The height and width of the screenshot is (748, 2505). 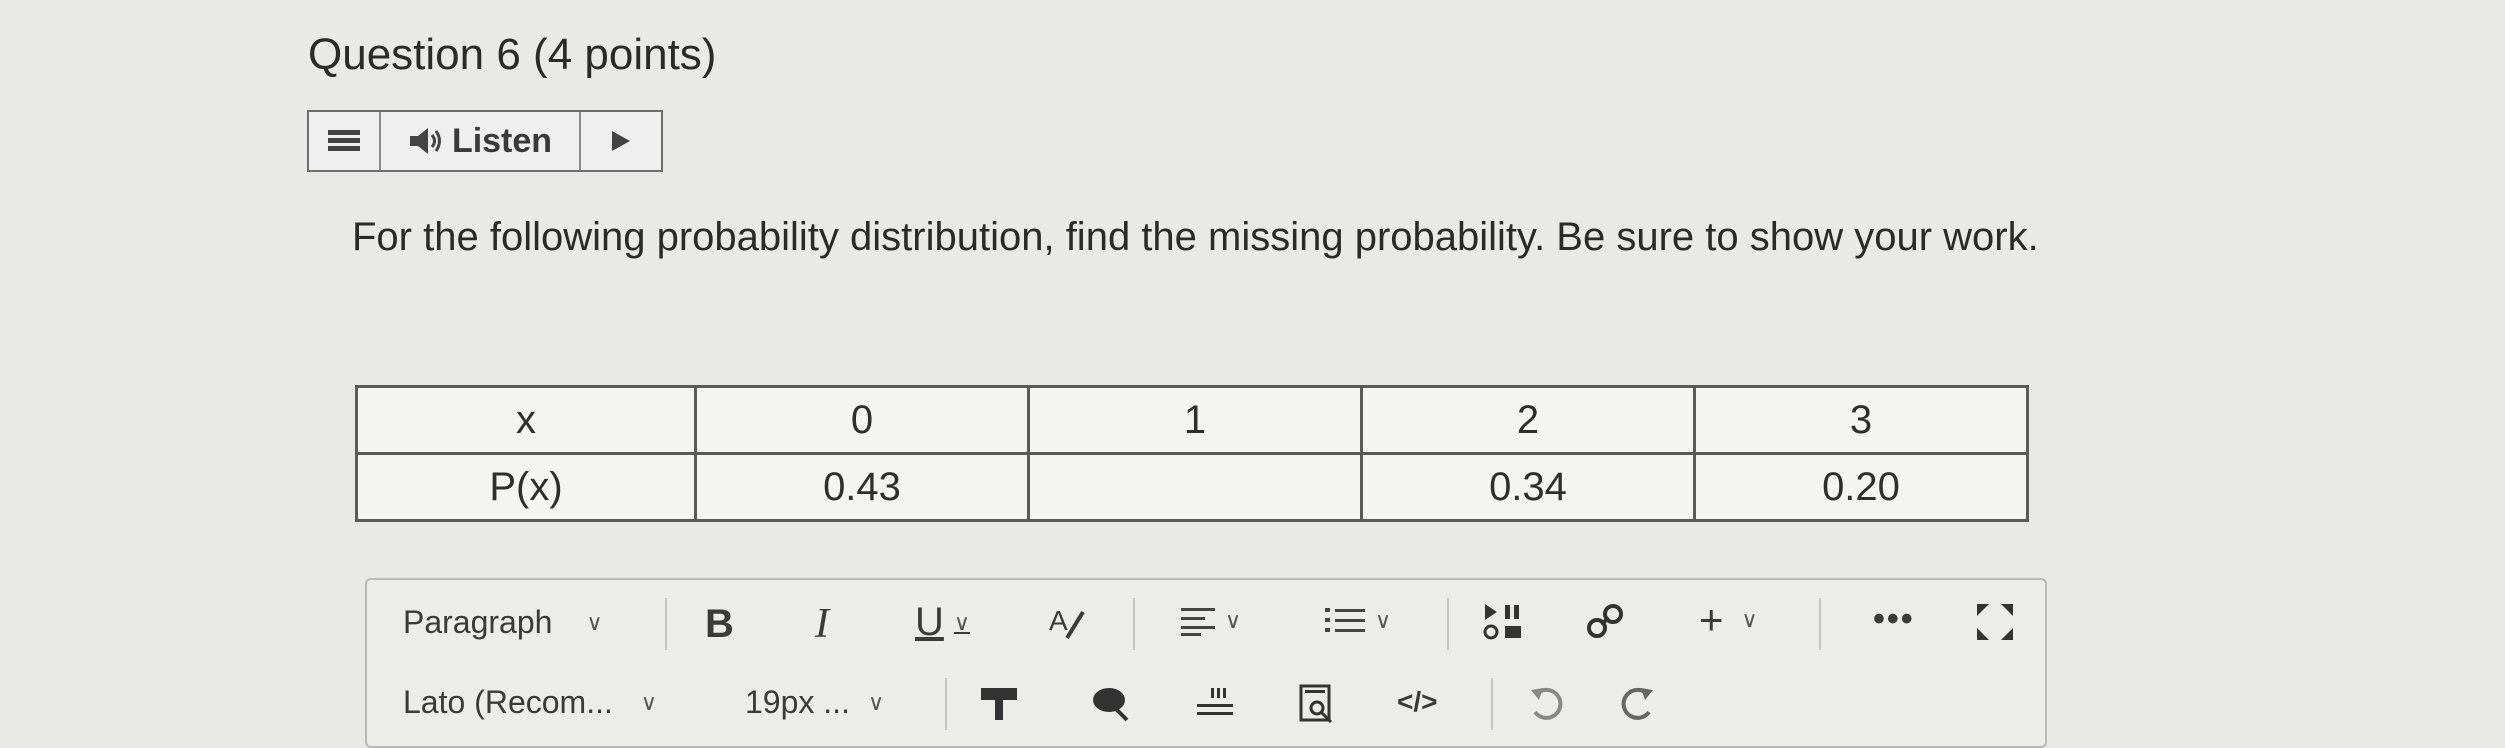 I want to click on media-button, so click(x=1505, y=622).